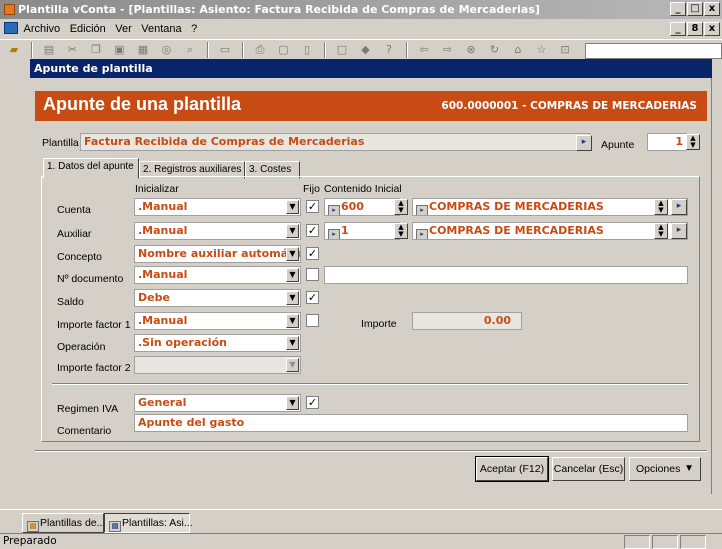  What do you see at coordinates (260, 50) in the screenshot?
I see `printer-icon: ⎙` at bounding box center [260, 50].